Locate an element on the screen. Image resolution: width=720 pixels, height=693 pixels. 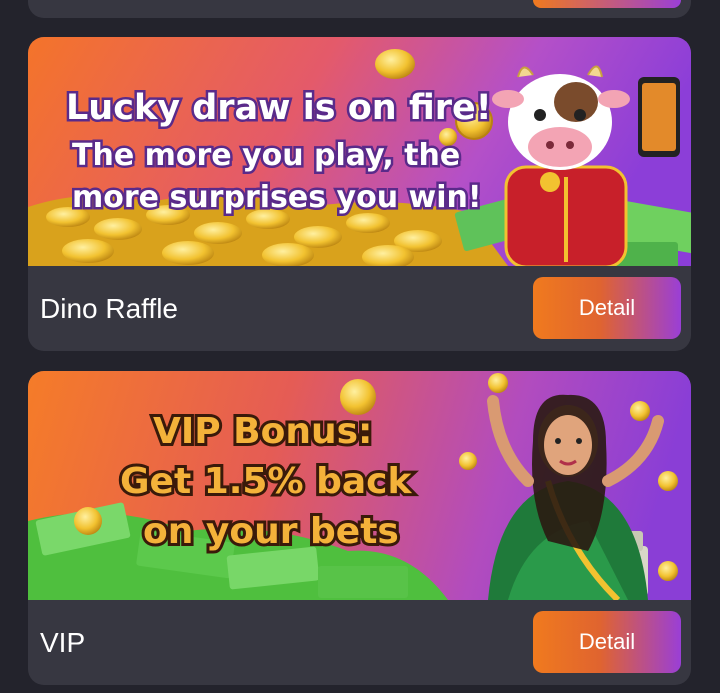
banner-subline-1: The more you play, the is located at coordinates (266, 155).